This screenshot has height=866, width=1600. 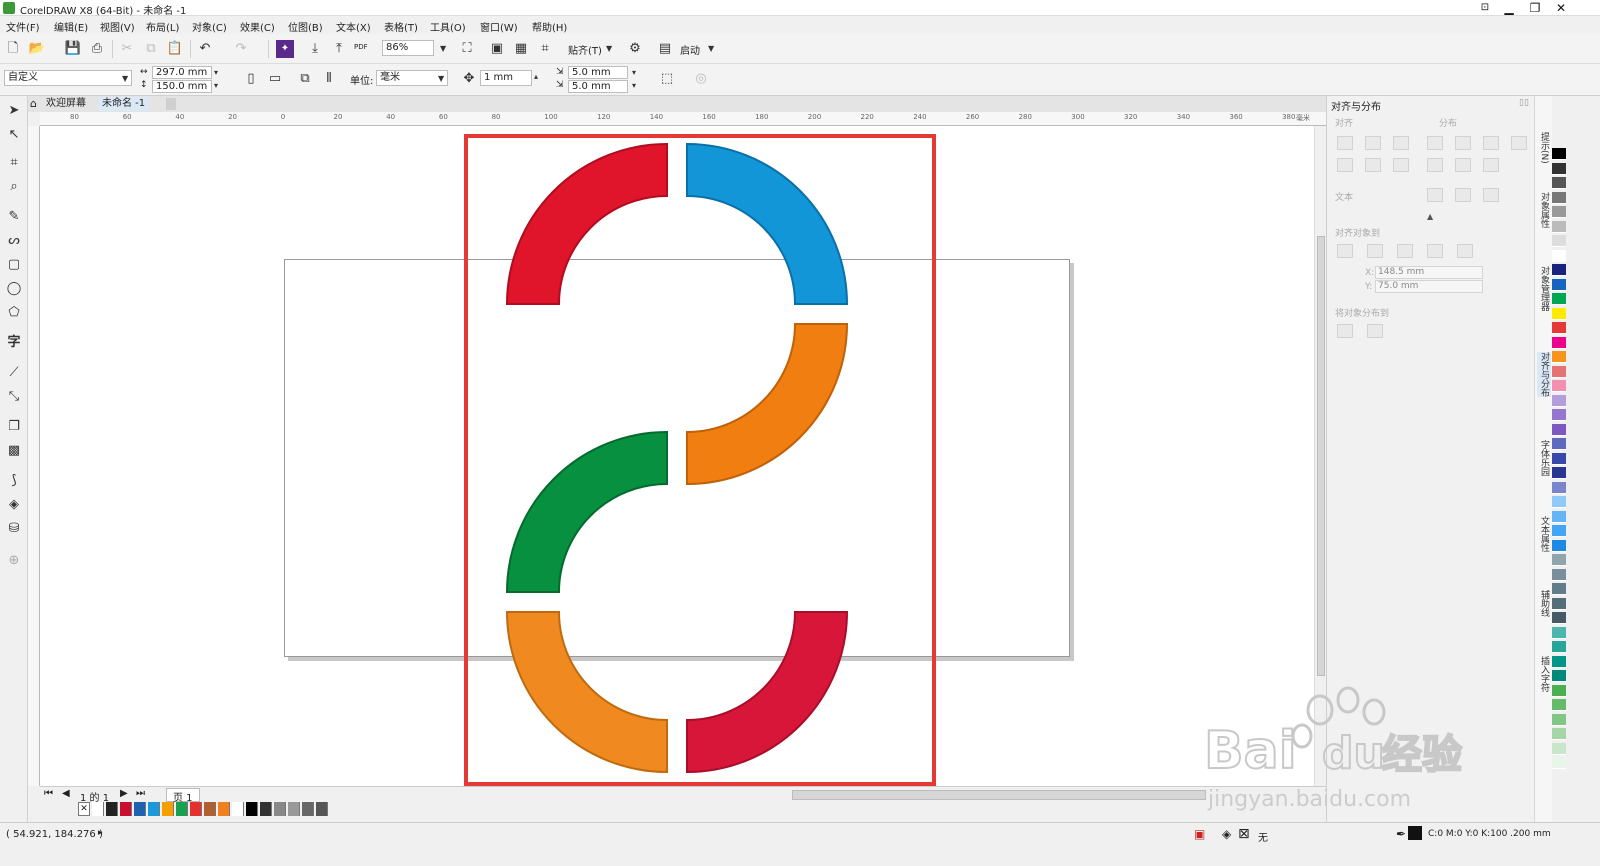 I want to click on docker-collapse-icon: ▯▯, so click(x=1524, y=103).